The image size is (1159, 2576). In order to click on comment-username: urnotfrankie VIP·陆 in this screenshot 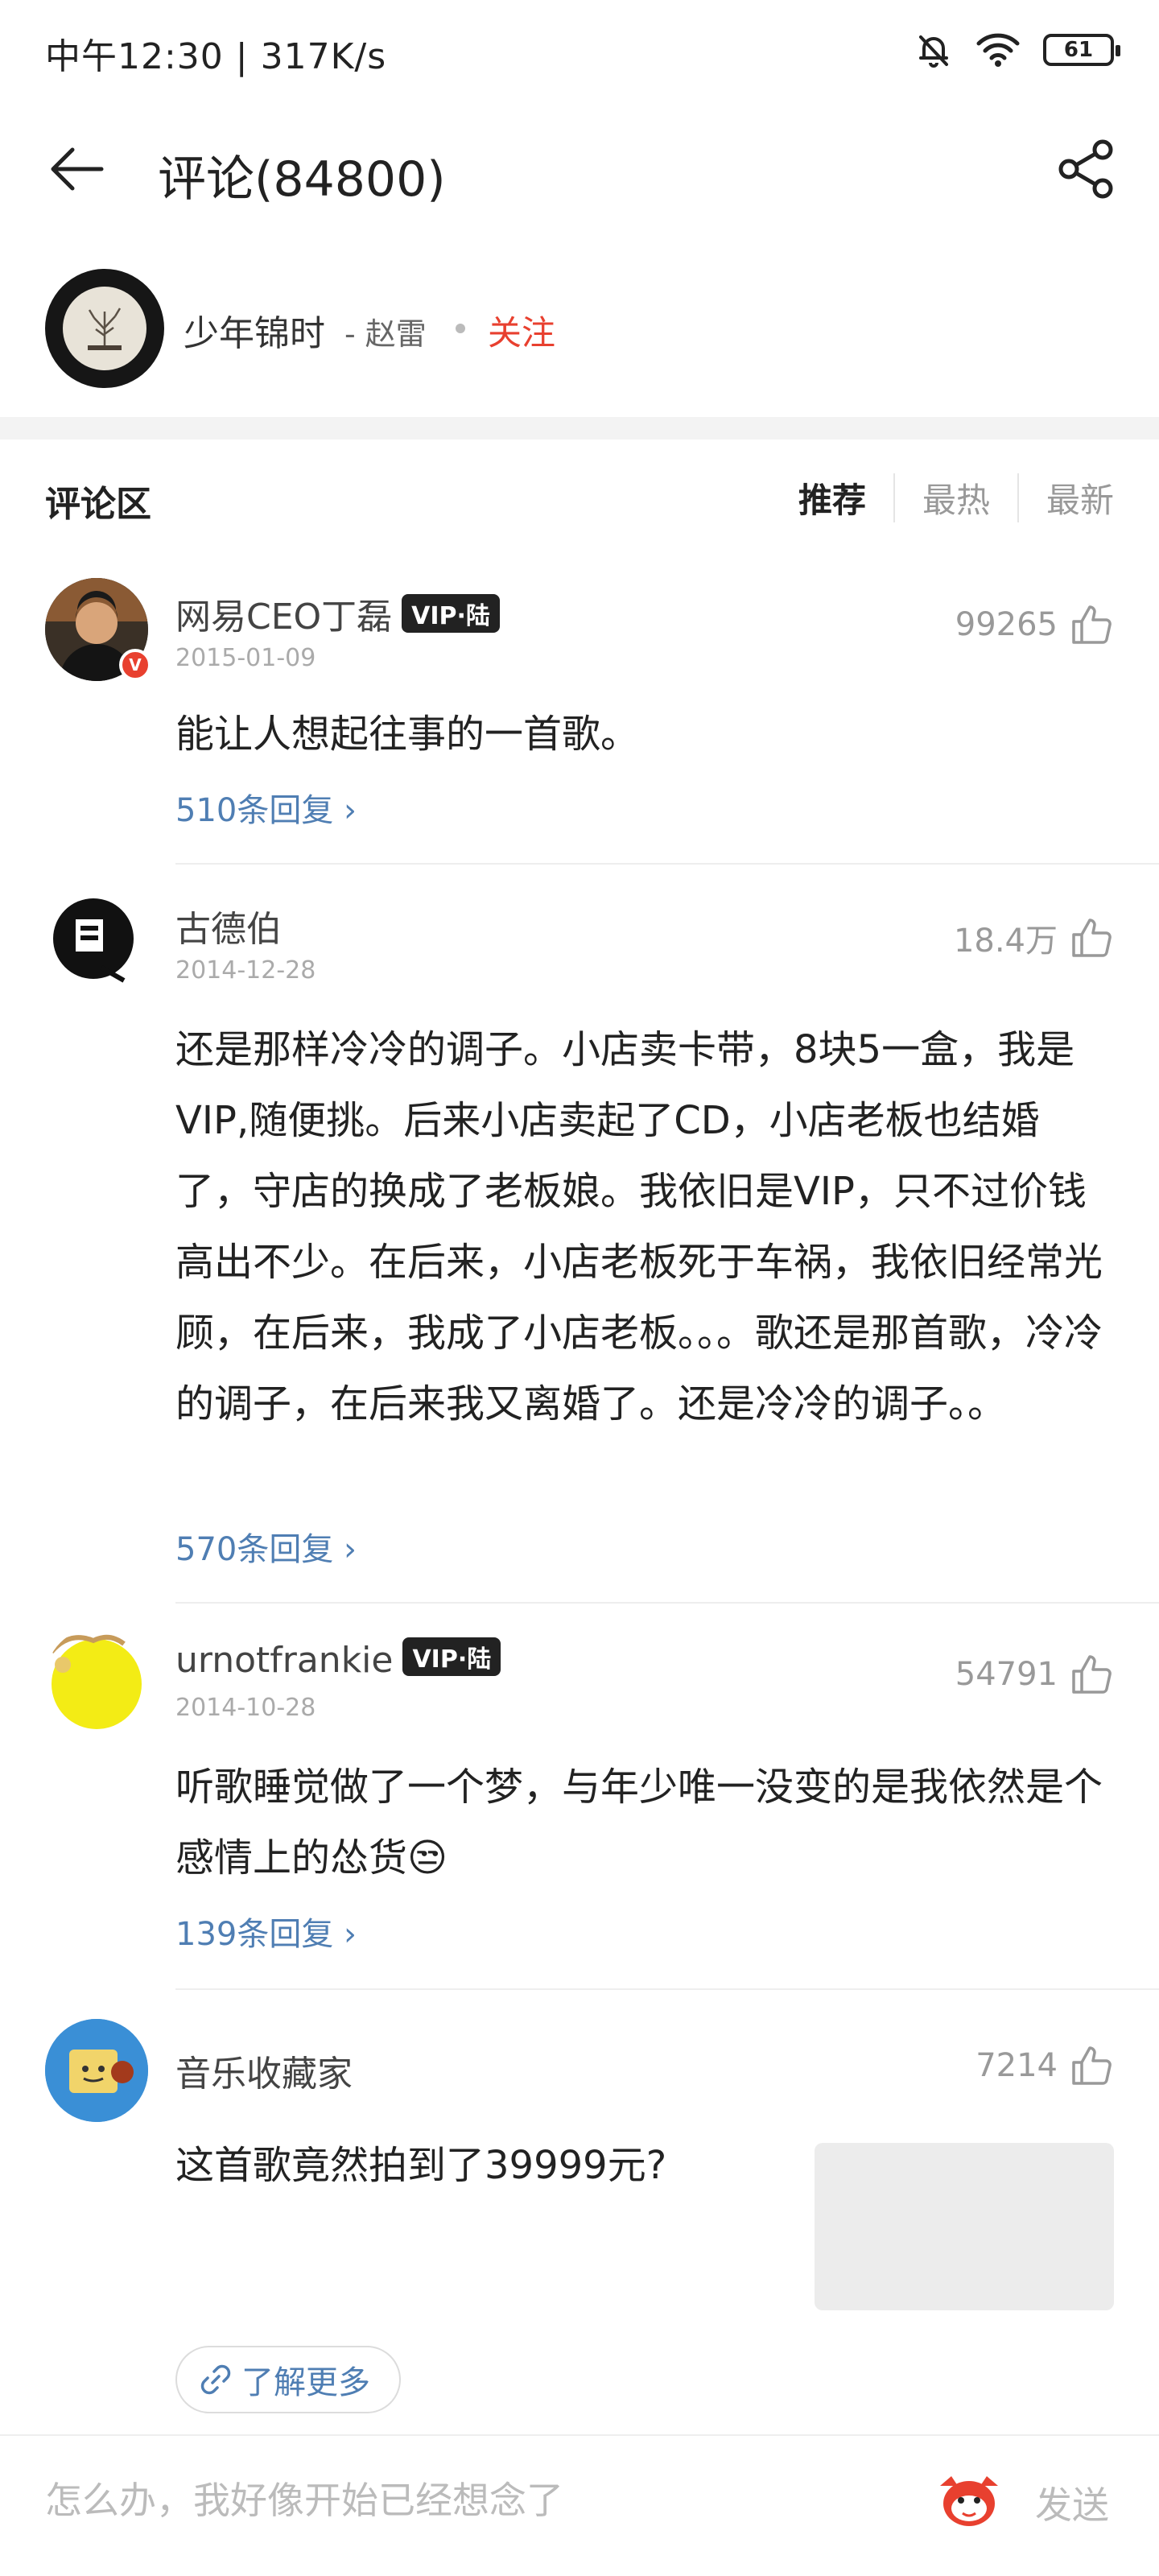, I will do `click(338, 1659)`.